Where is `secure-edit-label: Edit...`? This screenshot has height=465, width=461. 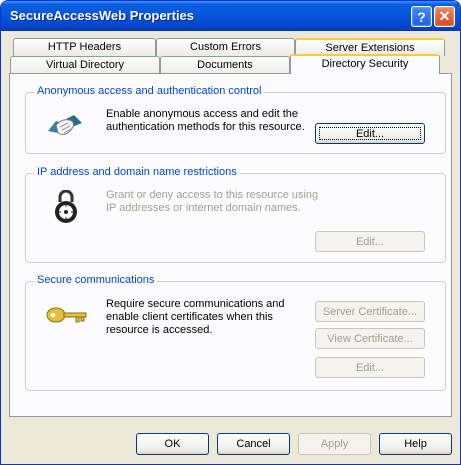
secure-edit-label: Edit... is located at coordinates (370, 367).